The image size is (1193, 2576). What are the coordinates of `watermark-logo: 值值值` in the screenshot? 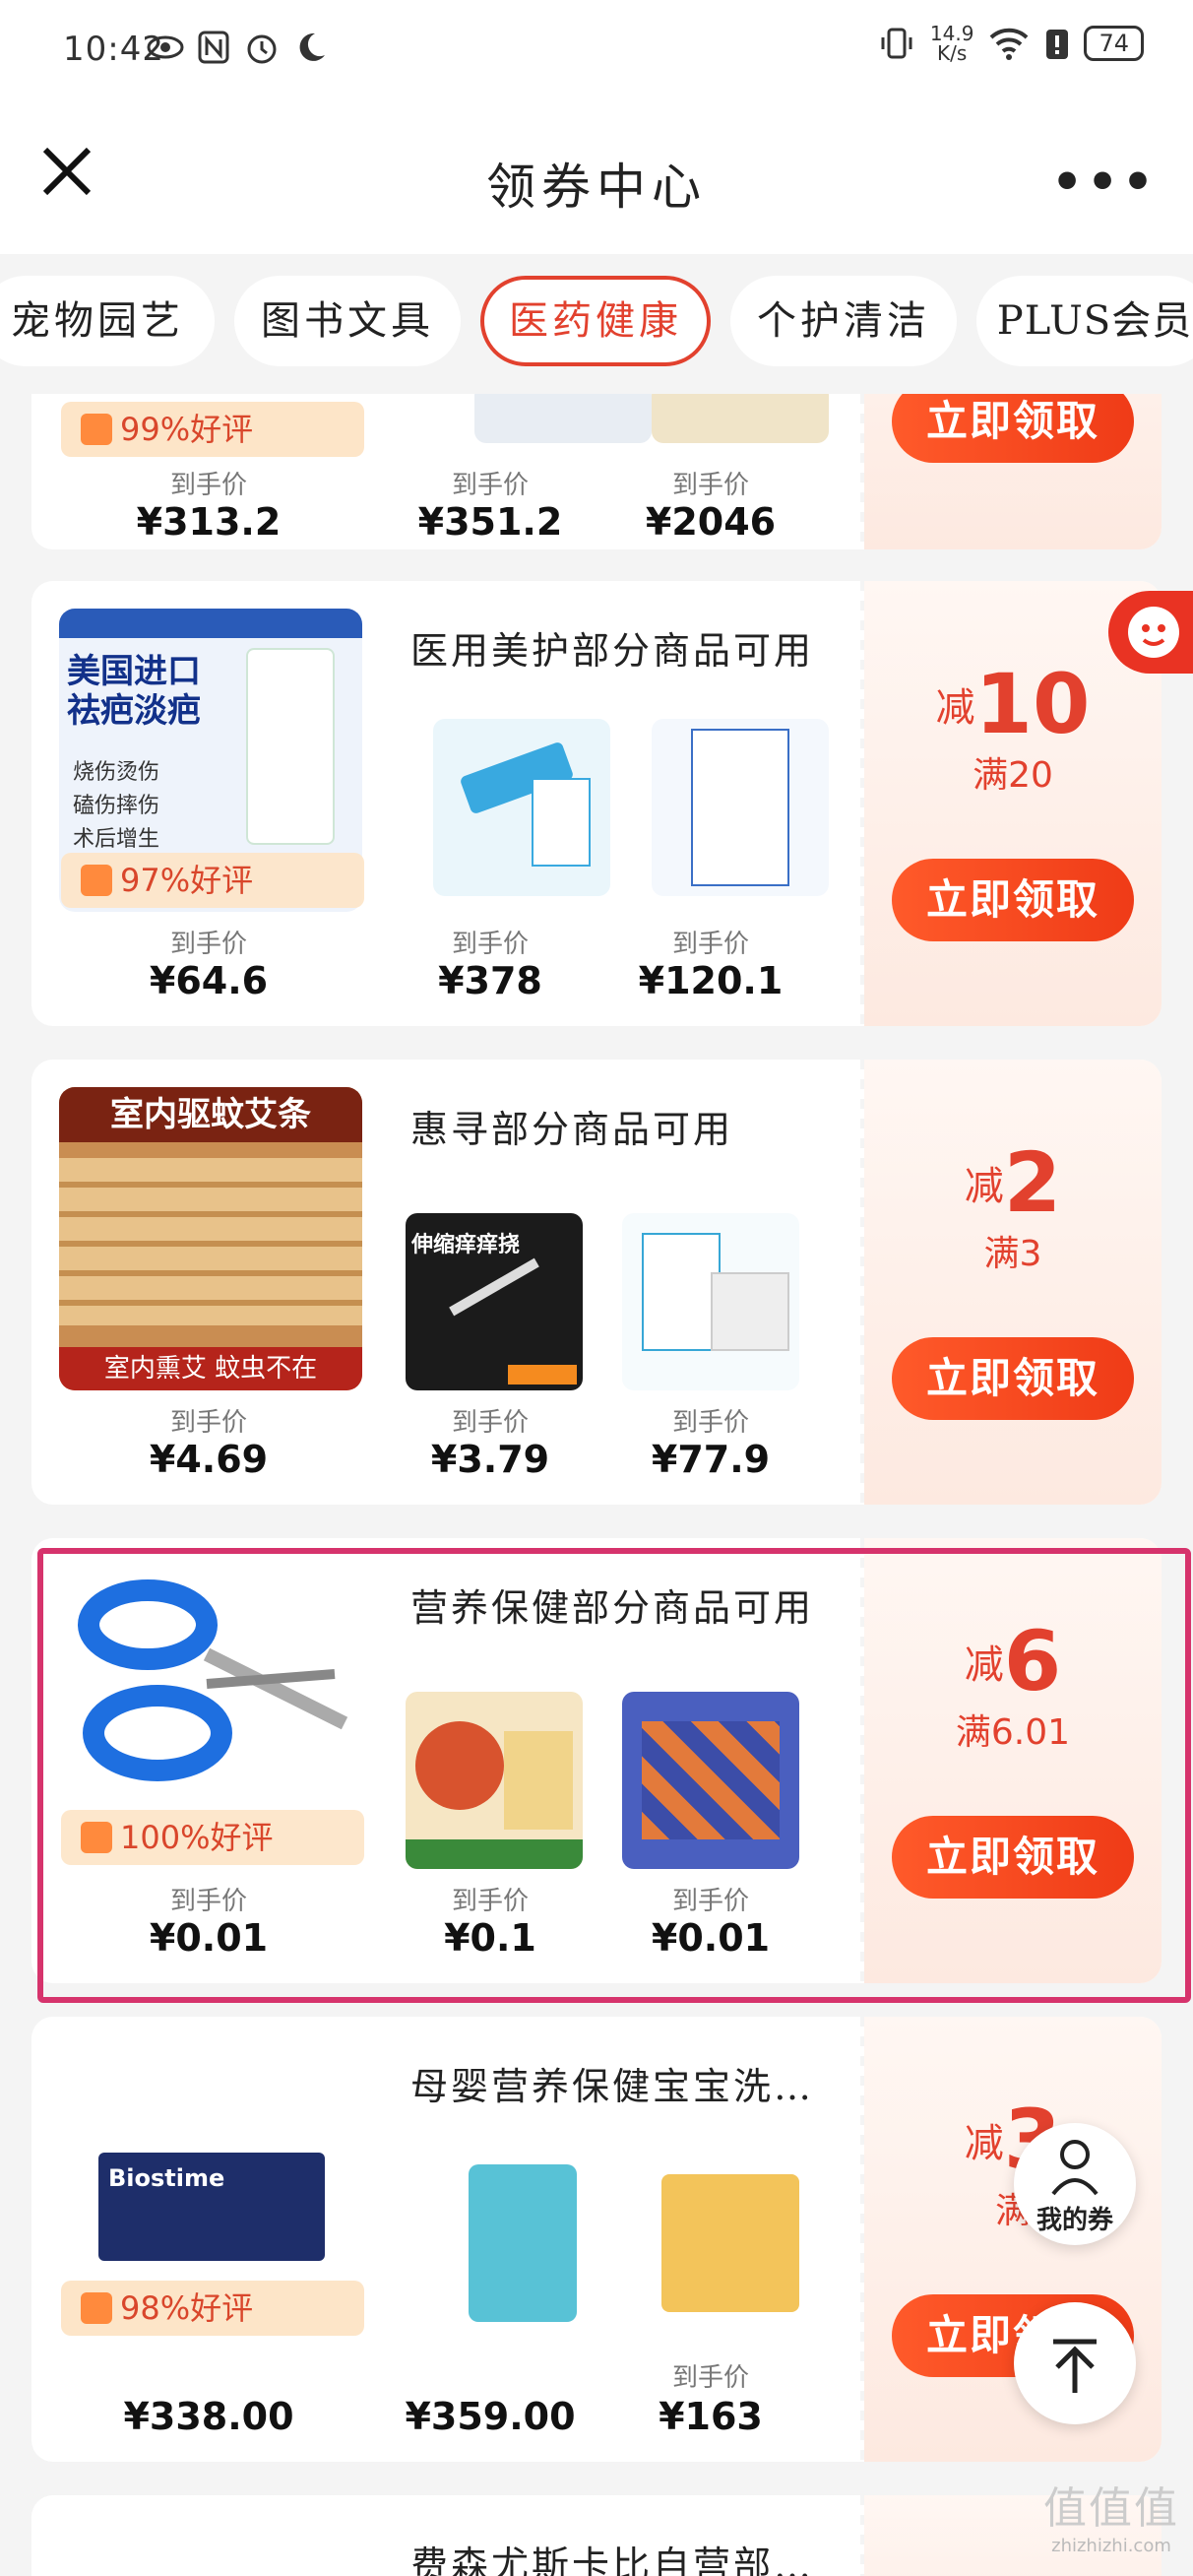 It's located at (1111, 2508).